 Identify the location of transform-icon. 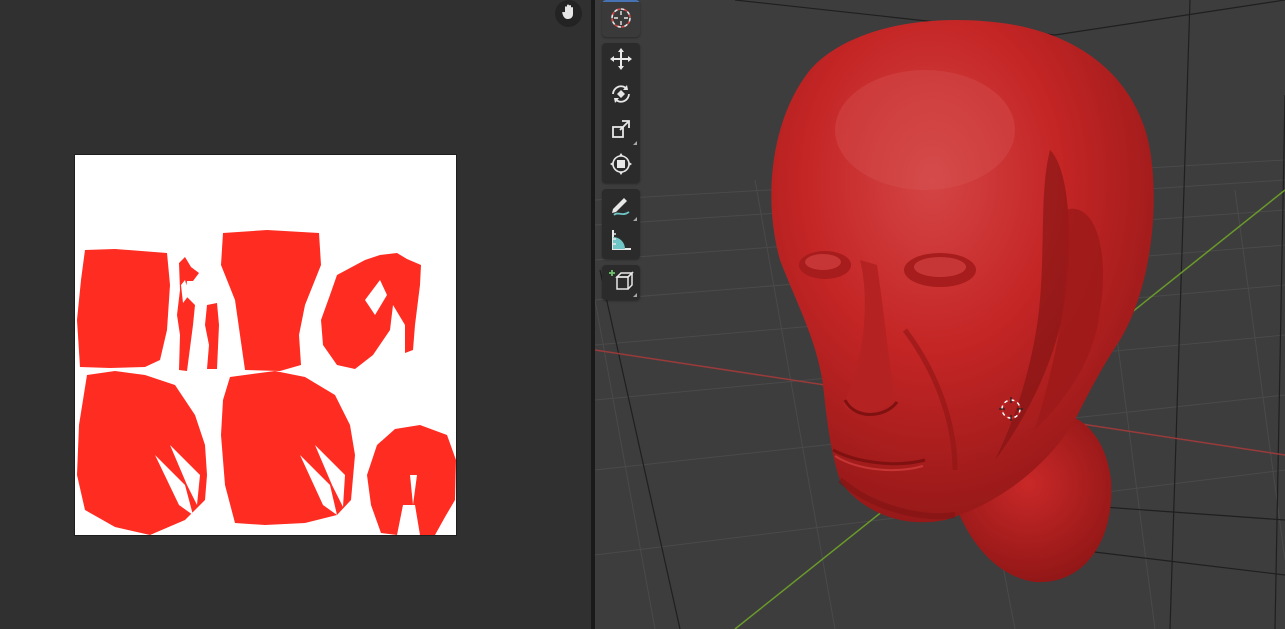
(621, 166).